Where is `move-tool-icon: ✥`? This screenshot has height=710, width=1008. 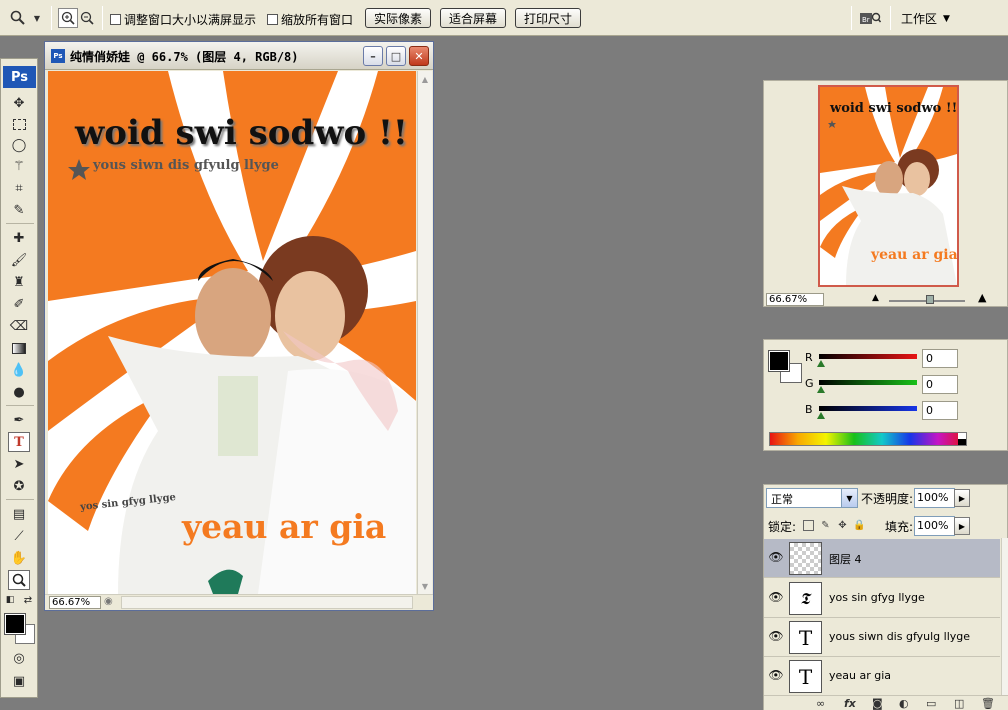 move-tool-icon: ✥ is located at coordinates (19, 103).